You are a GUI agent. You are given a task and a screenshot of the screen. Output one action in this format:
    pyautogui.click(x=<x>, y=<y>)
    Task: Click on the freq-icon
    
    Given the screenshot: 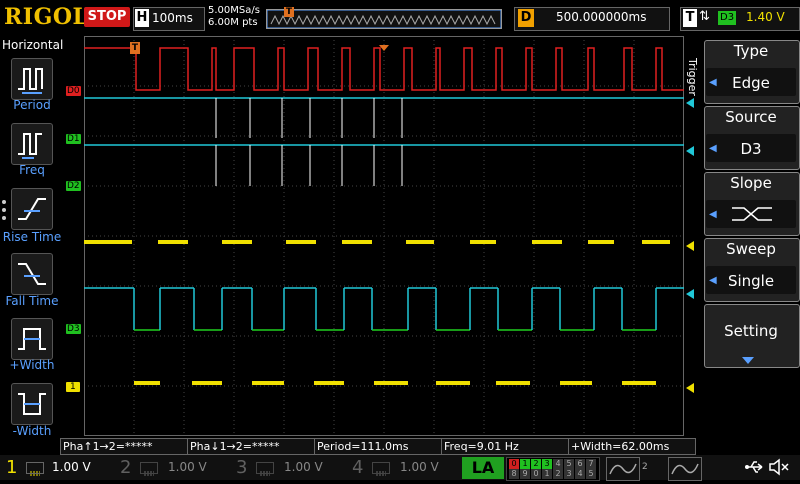 What is the action you would take?
    pyautogui.click(x=30, y=146)
    